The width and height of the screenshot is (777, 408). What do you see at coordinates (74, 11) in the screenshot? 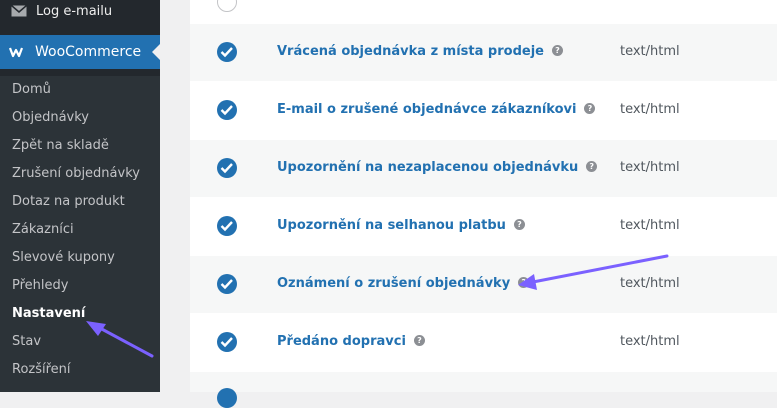
I see `menu-item-label: Log e-mailu` at bounding box center [74, 11].